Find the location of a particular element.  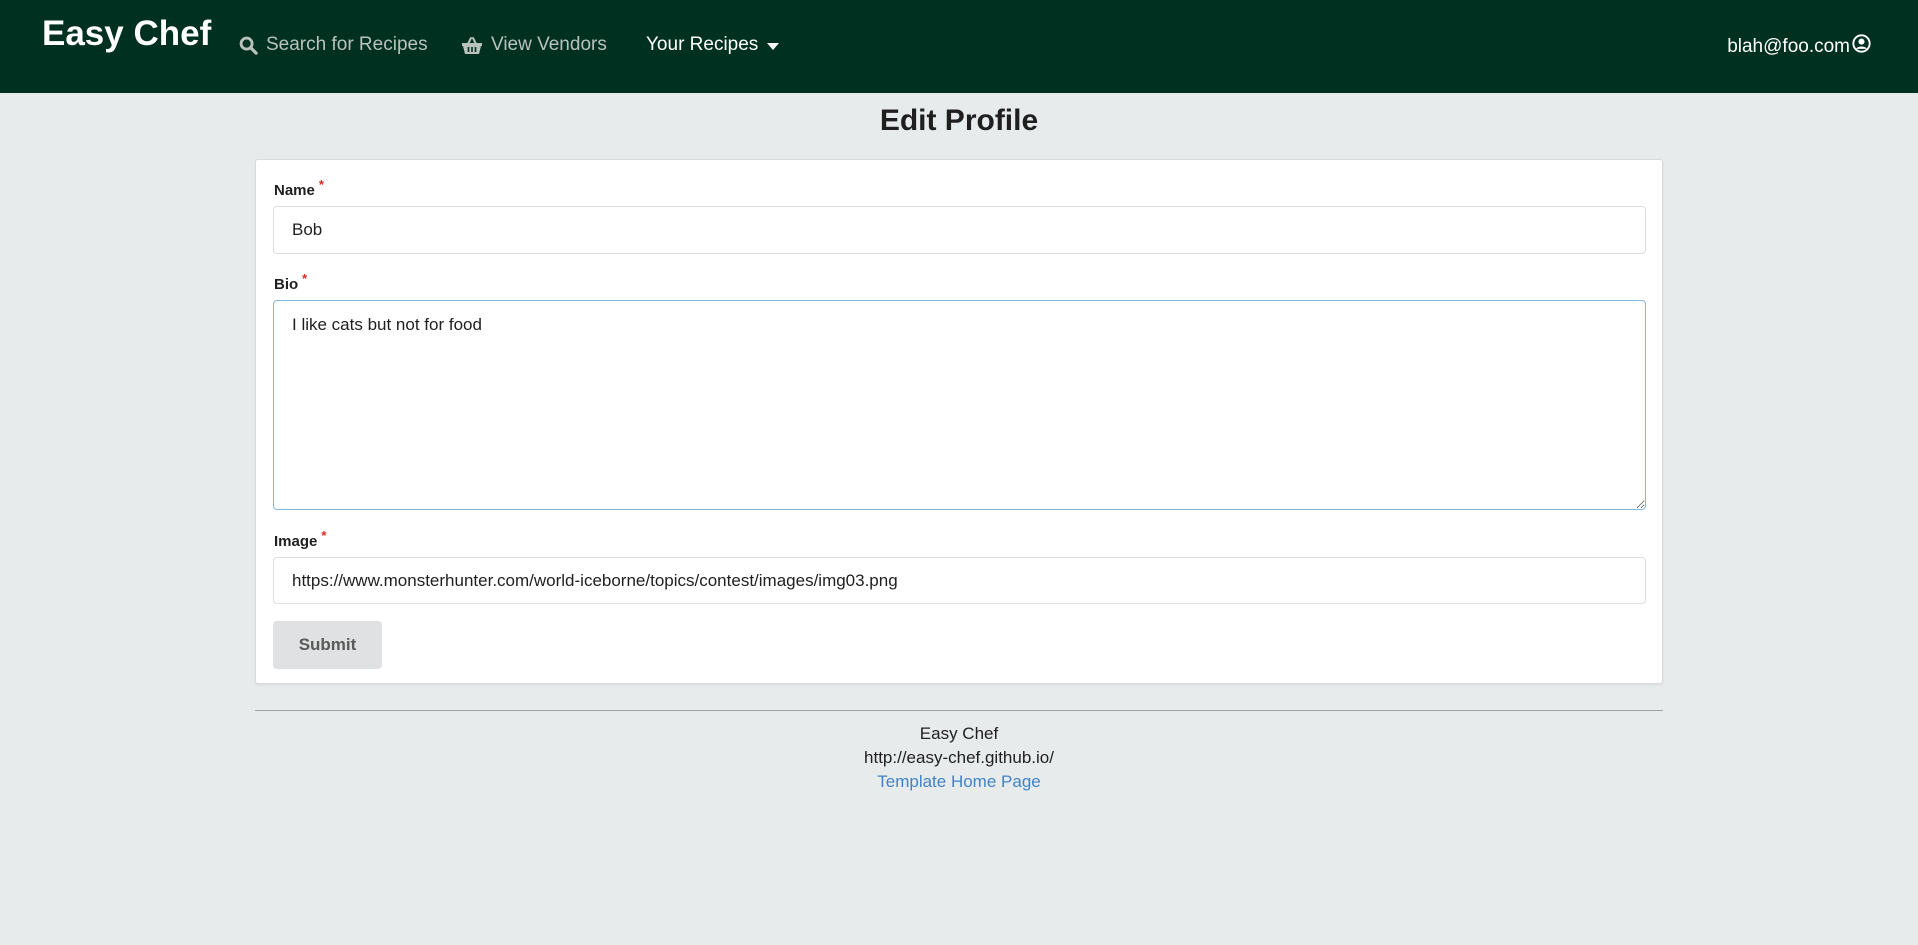

user-email: blah@foo.com is located at coordinates (1788, 46).